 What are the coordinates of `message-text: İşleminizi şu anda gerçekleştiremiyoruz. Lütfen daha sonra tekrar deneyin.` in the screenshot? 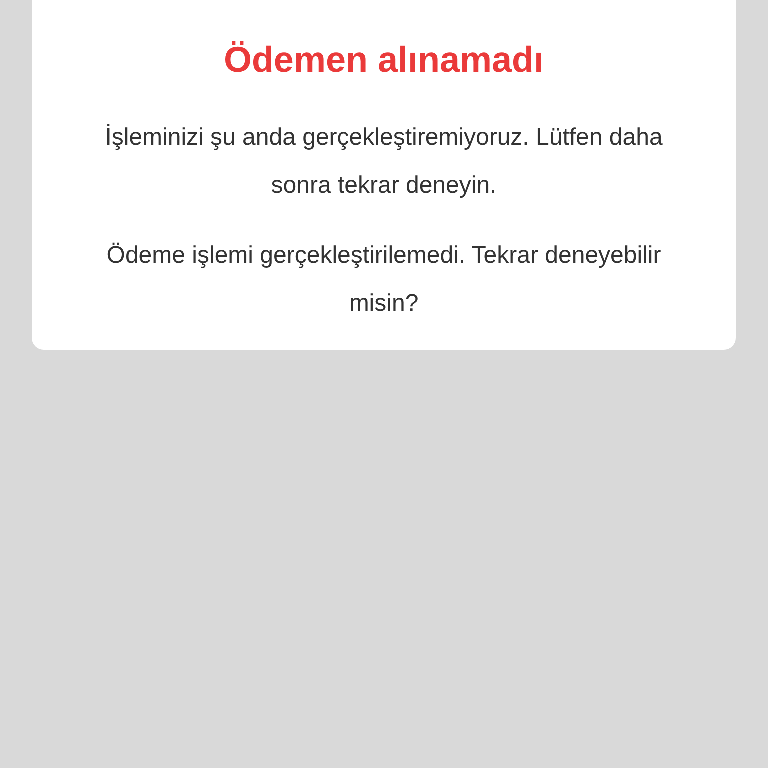 It's located at (384, 162).